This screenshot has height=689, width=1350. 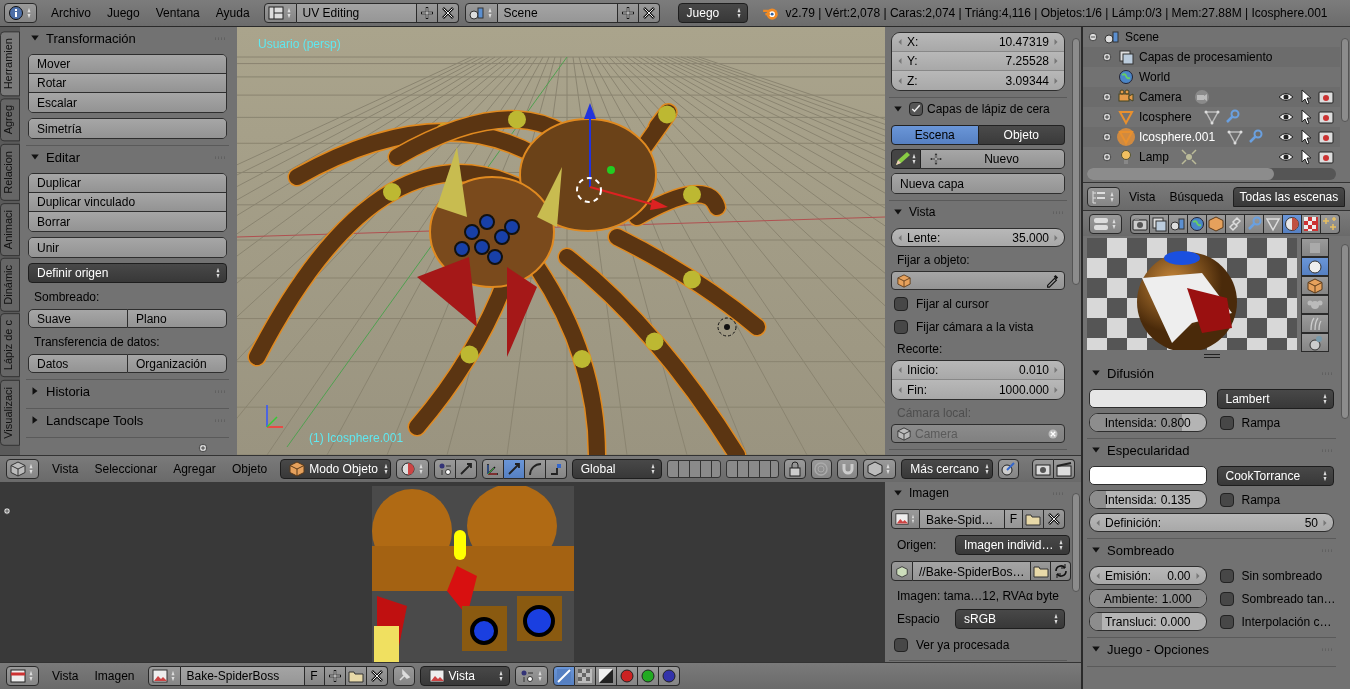 What do you see at coordinates (1021, 135) in the screenshot?
I see `toggle-button: Objeto` at bounding box center [1021, 135].